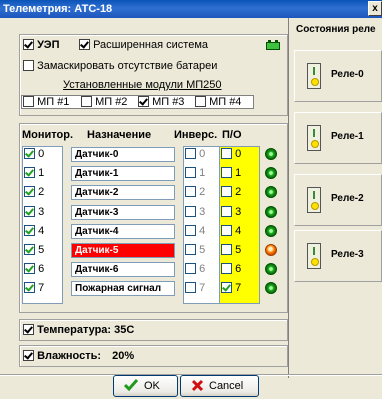 This screenshot has height=399, width=382. What do you see at coordinates (123, 212) in the screenshot?
I see `sensor-name-field-3: Датчик-3` at bounding box center [123, 212].